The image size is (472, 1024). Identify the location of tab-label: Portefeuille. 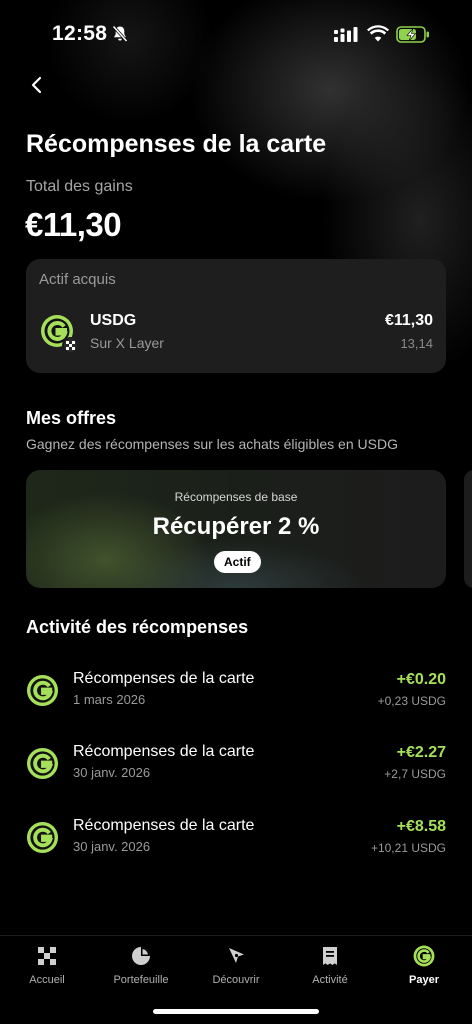
(141, 980).